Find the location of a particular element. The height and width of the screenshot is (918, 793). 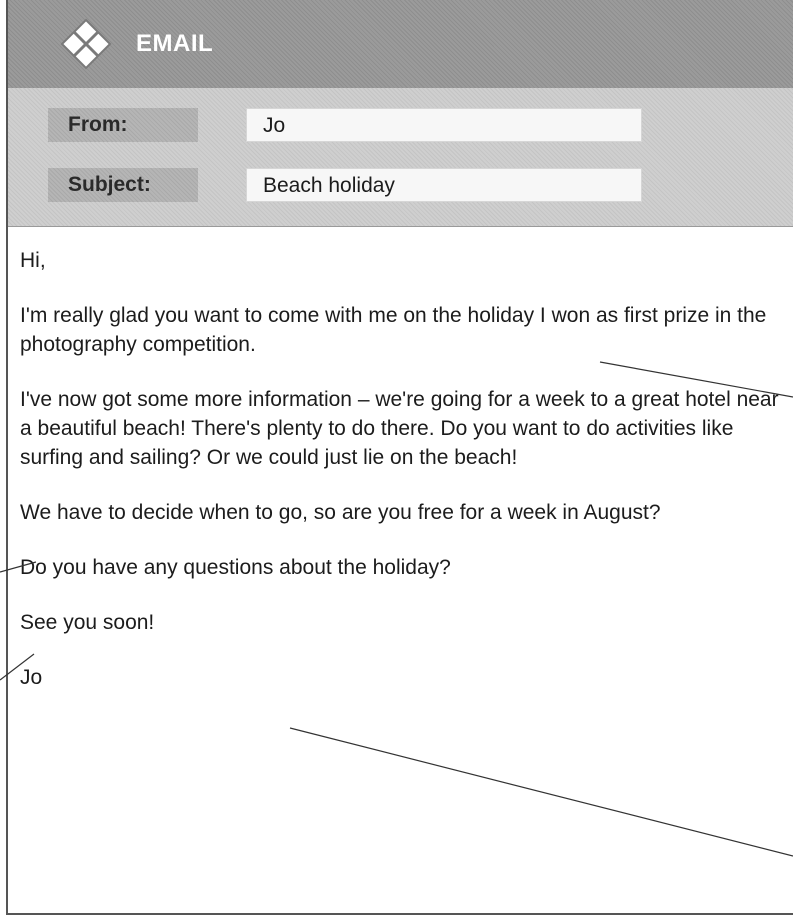

subject-label: Subject: is located at coordinates (123, 185).